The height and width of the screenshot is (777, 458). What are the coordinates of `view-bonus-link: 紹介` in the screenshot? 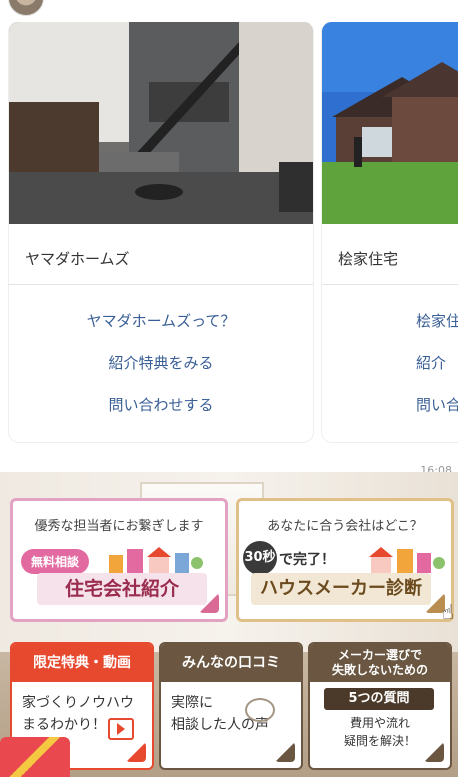 It's located at (437, 362).